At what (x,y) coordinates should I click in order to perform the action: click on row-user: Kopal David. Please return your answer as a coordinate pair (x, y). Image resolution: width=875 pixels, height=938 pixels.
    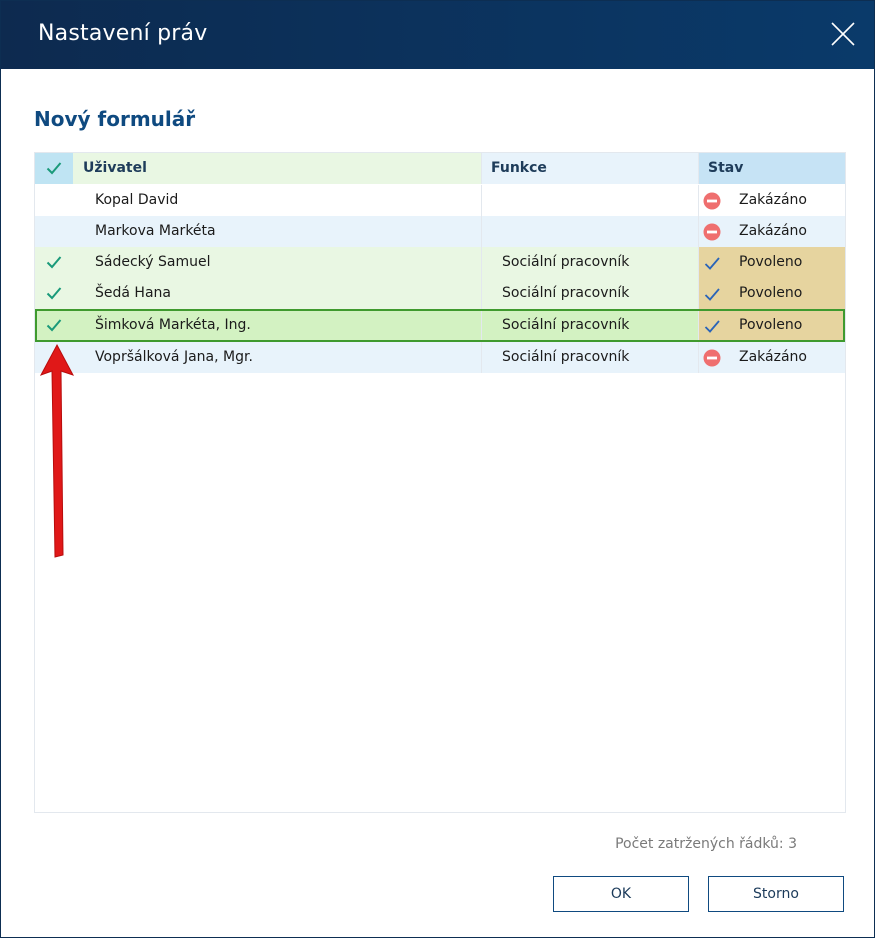
    Looking at the image, I should click on (137, 200).